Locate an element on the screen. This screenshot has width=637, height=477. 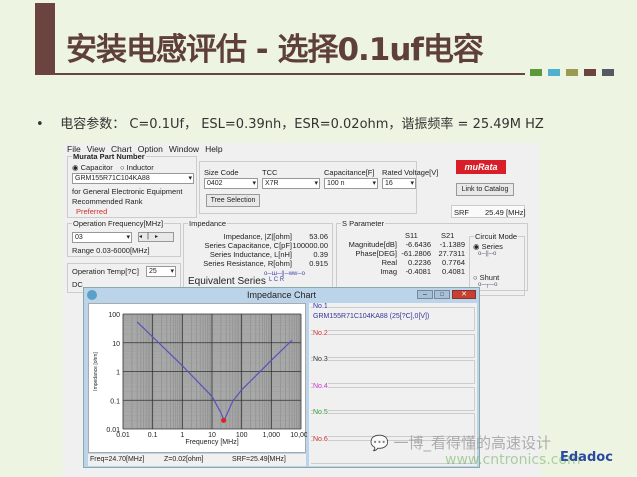
impedance-value: 53.06 is located at coordinates (318, 236).